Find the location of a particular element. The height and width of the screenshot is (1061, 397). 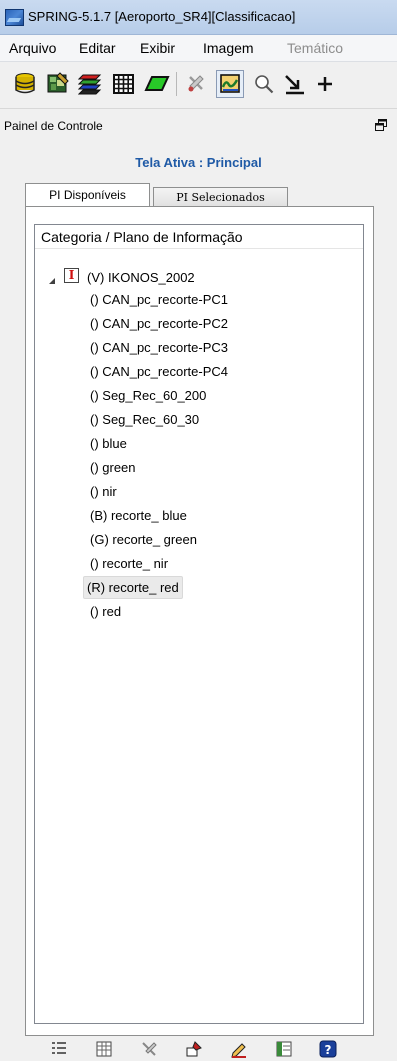

tree-item: () nir is located at coordinates (103, 491).